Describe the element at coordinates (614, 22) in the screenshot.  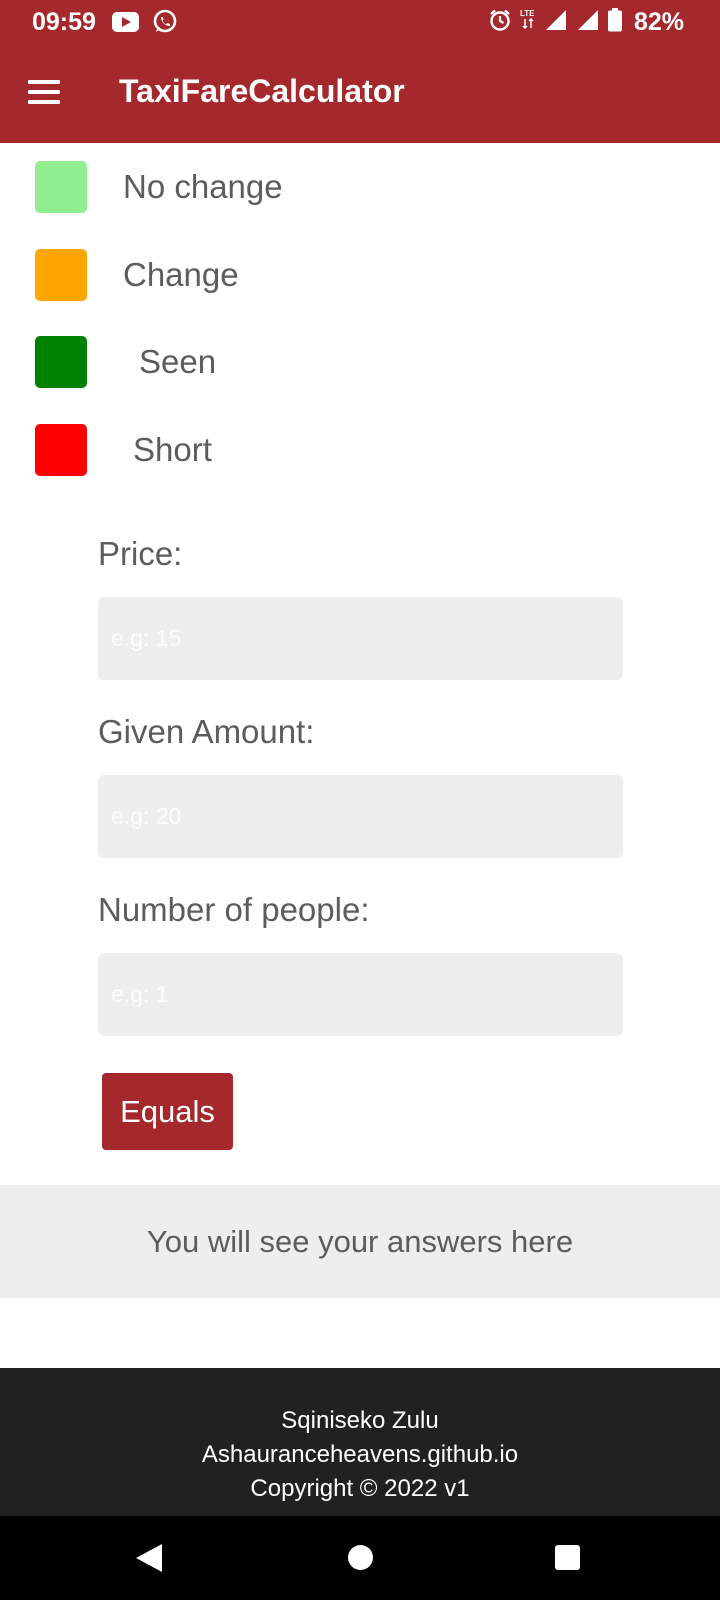
I see `battery-icon` at that location.